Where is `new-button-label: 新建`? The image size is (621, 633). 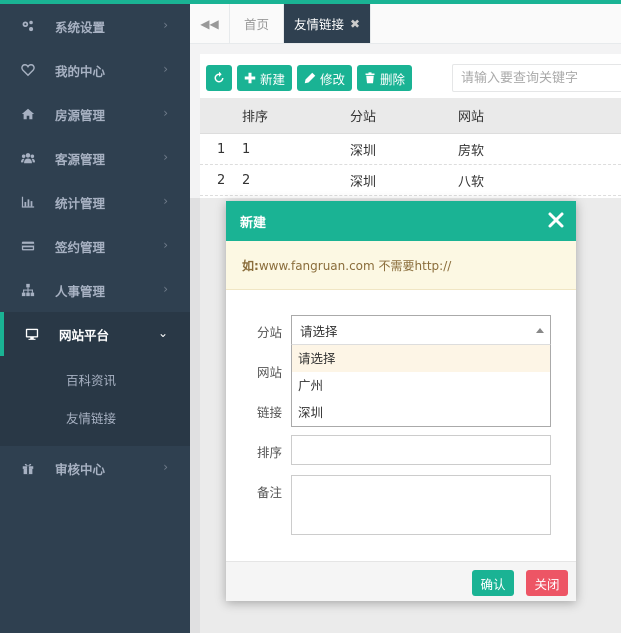
new-button-label: 新建 is located at coordinates (273, 79).